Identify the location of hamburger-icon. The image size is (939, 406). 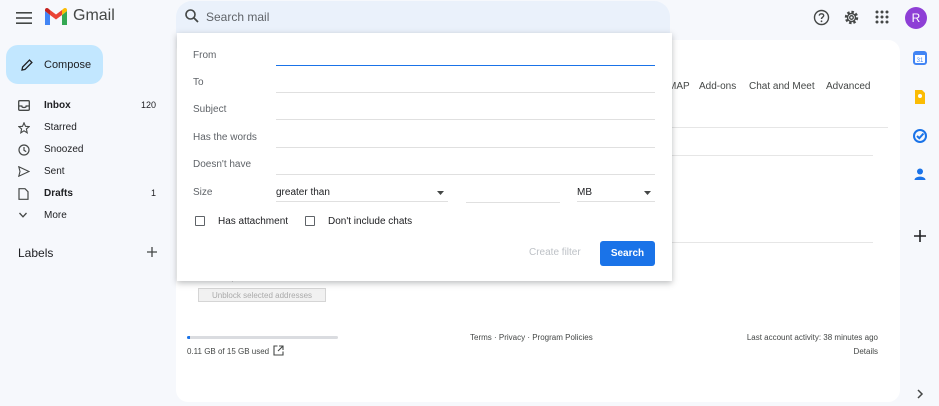
(24, 18).